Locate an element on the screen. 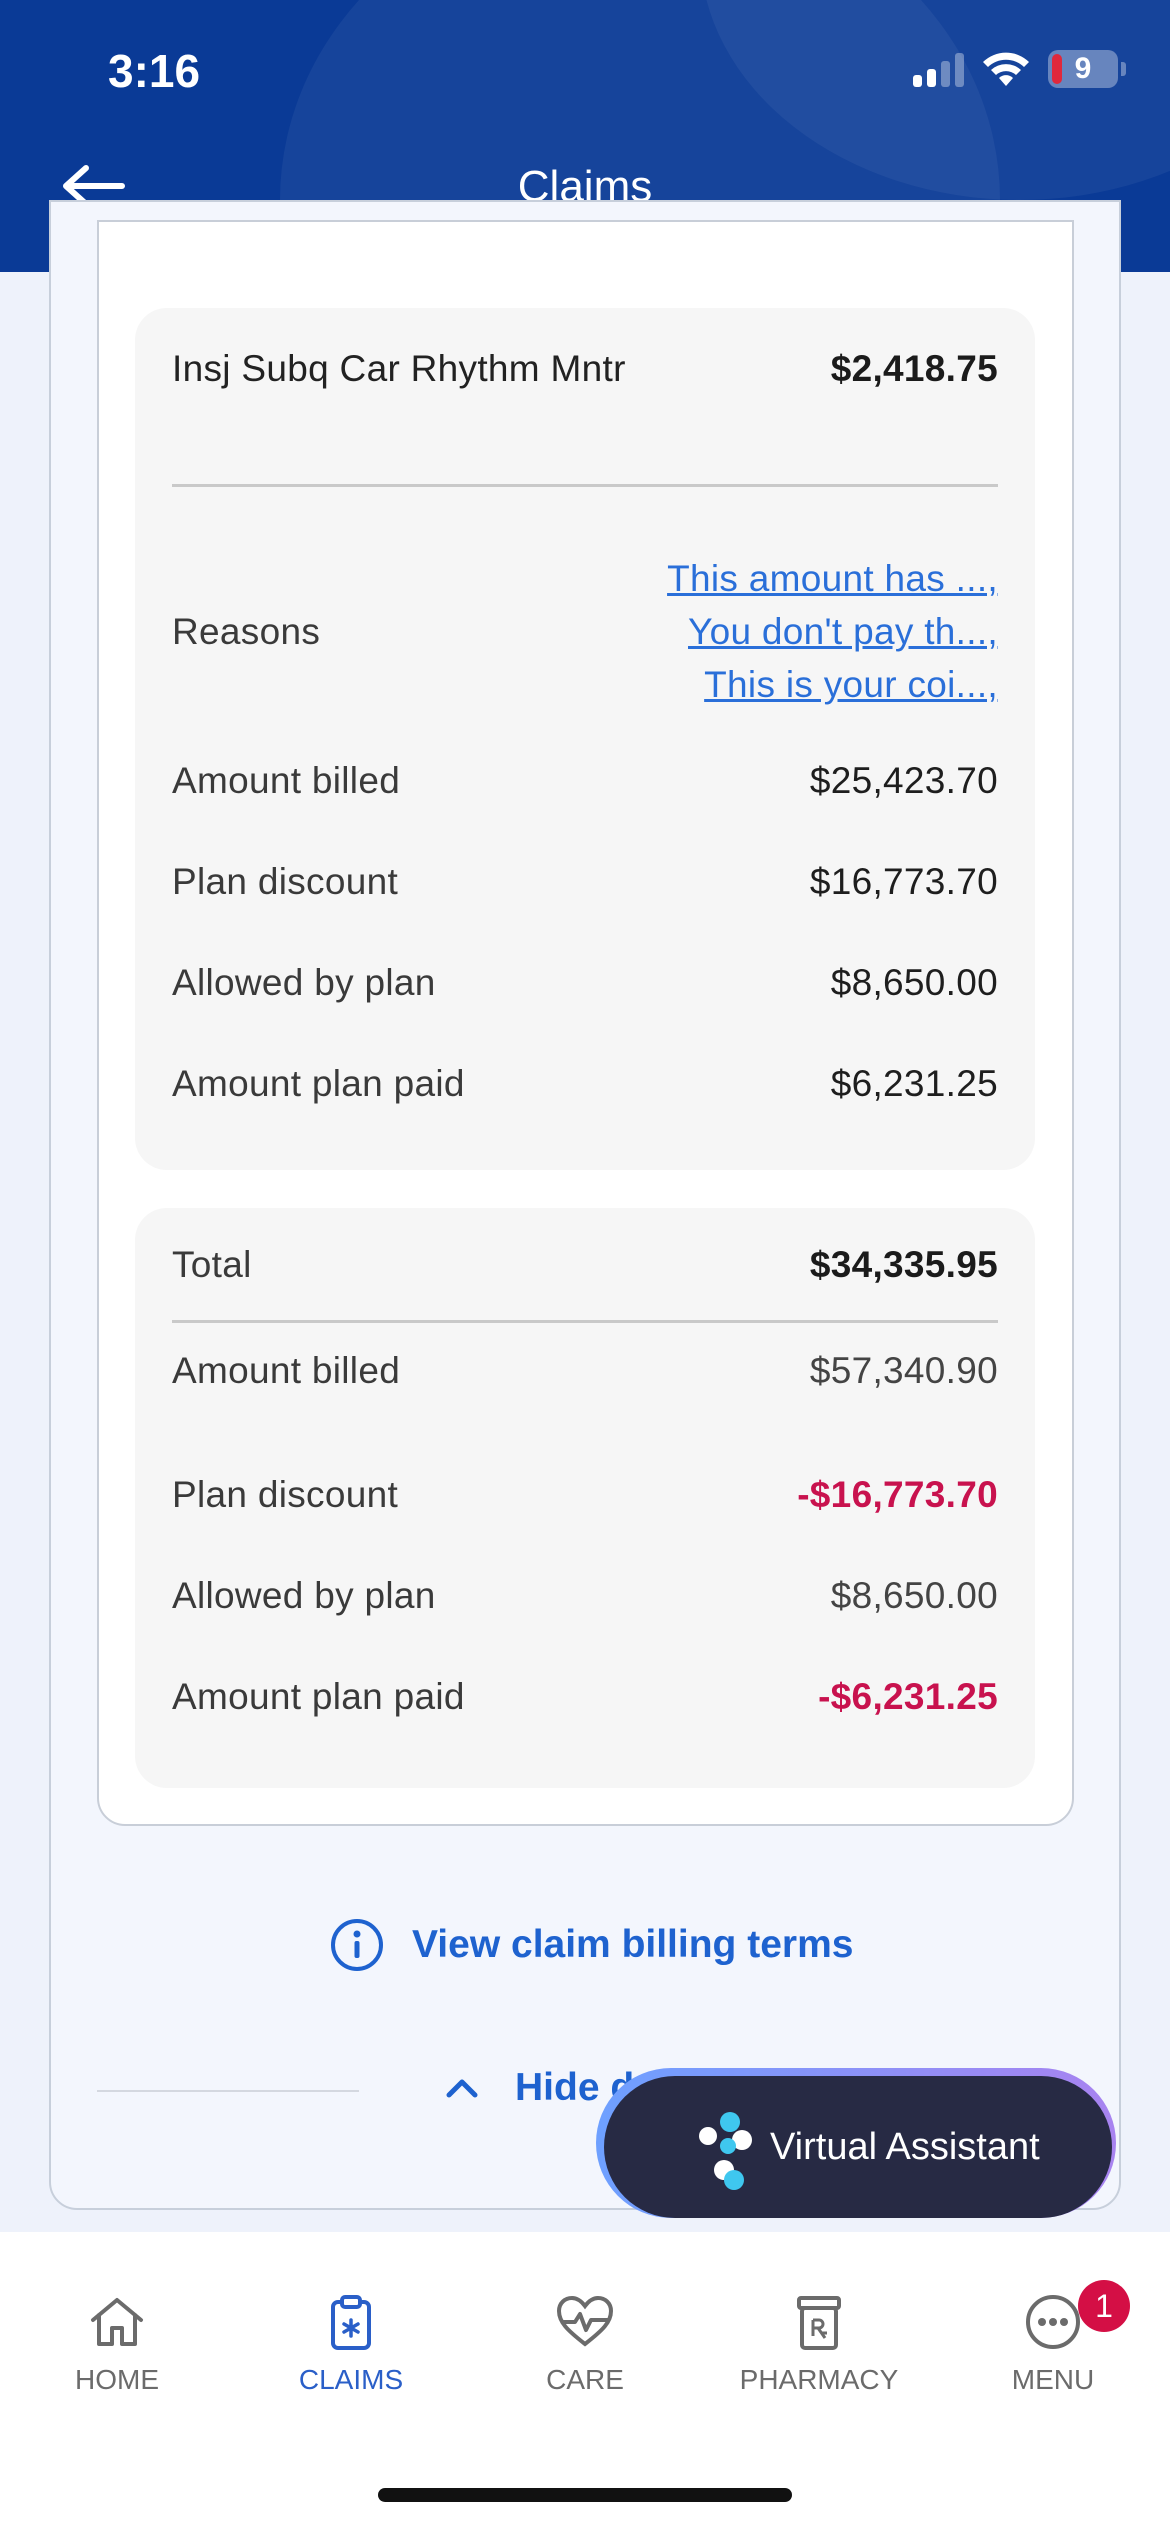 Image resolution: width=1170 pixels, height=2532 pixels. amount-billed-label: Amount billed is located at coordinates (286, 780).